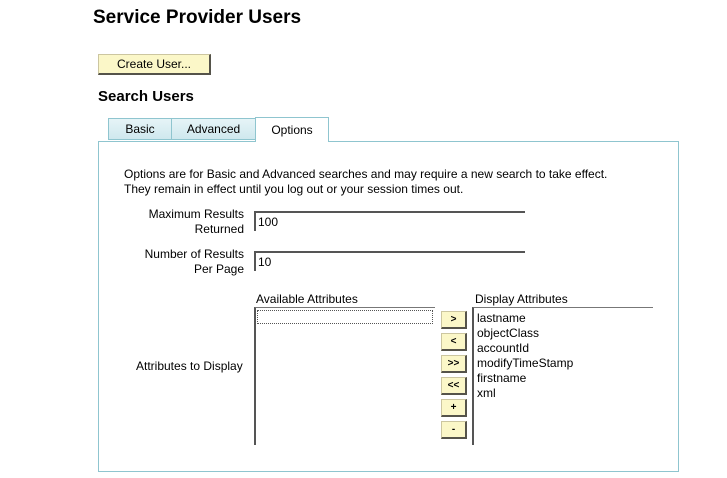 The height and width of the screenshot is (478, 727). Describe the element at coordinates (344, 376) in the screenshot. I see `available-attributes-list` at that location.